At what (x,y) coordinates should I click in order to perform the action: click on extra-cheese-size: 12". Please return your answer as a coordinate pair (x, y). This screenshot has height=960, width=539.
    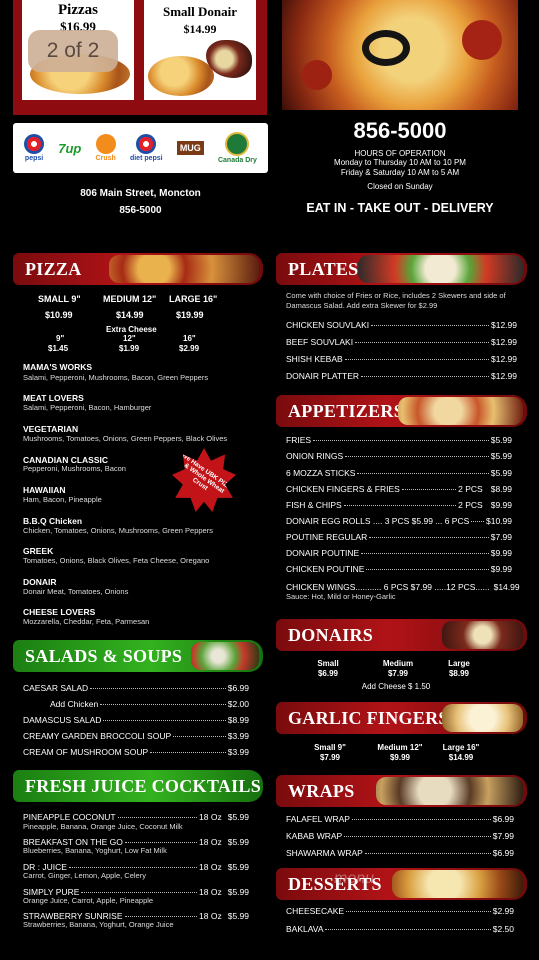
    Looking at the image, I should click on (129, 338).